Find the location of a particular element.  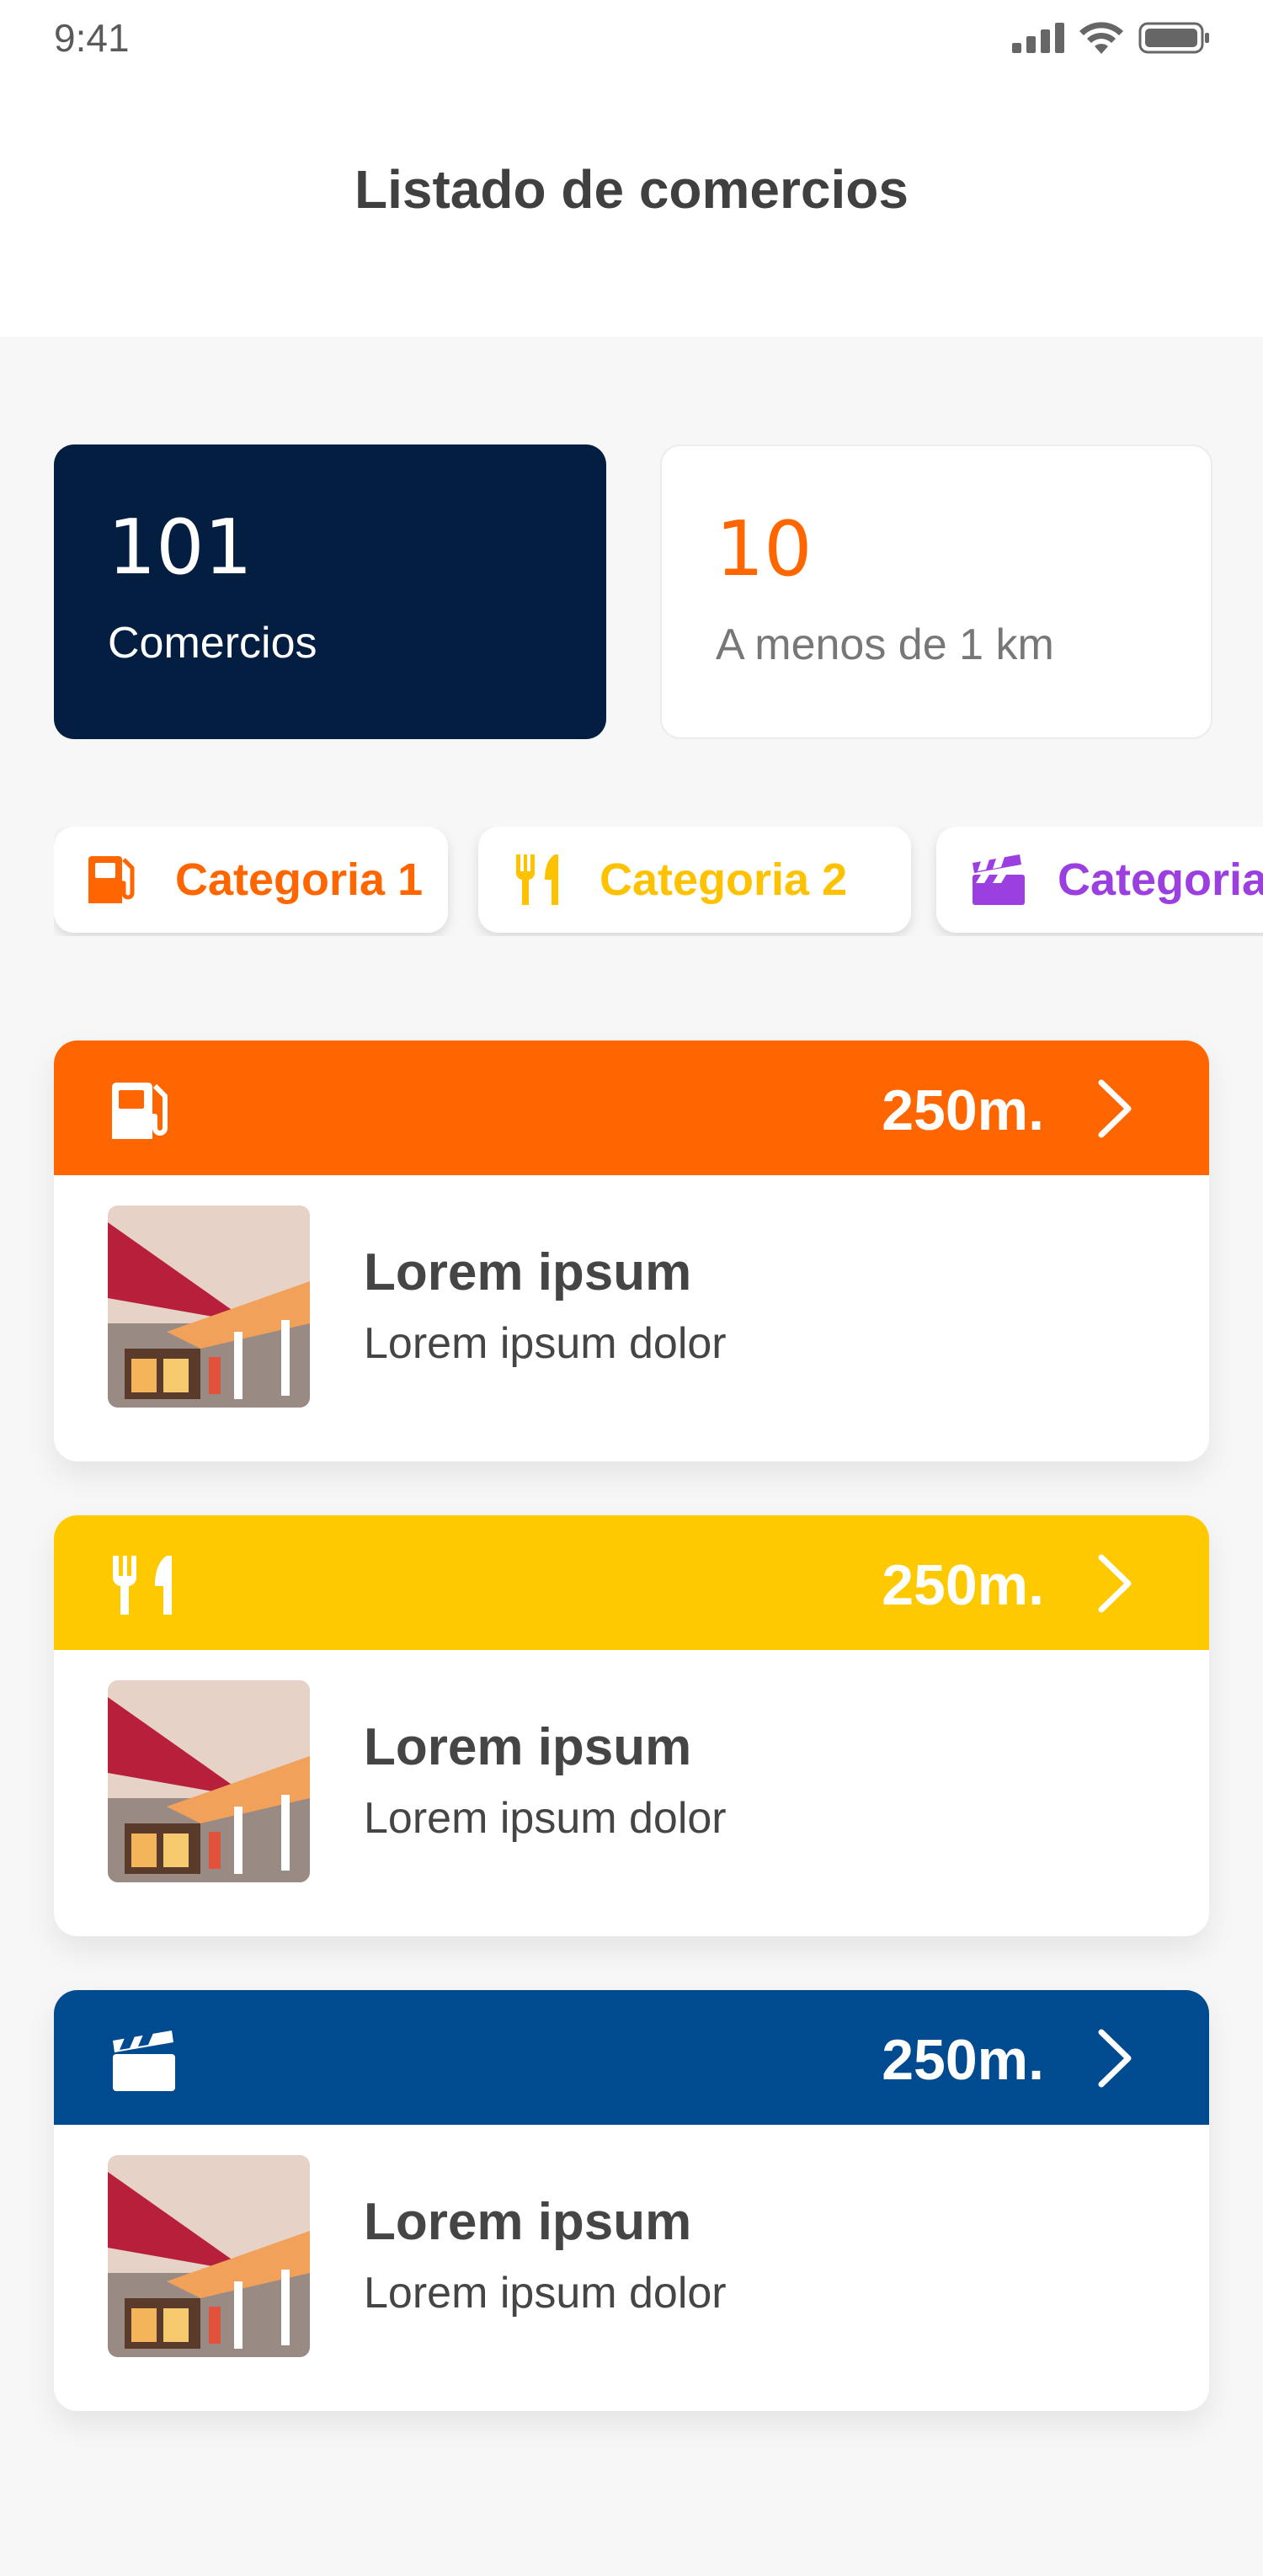

merchant-card-1: 250m. Lorem ipsum Lorem ipsum dolor is located at coordinates (631, 1251).